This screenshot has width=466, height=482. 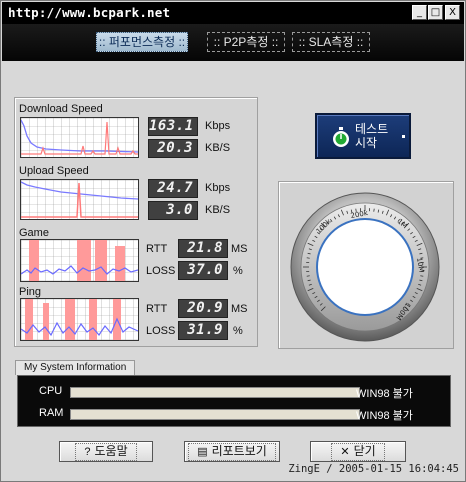 What do you see at coordinates (218, 210) in the screenshot?
I see `upload-kbs-unit: KB/S` at bounding box center [218, 210].